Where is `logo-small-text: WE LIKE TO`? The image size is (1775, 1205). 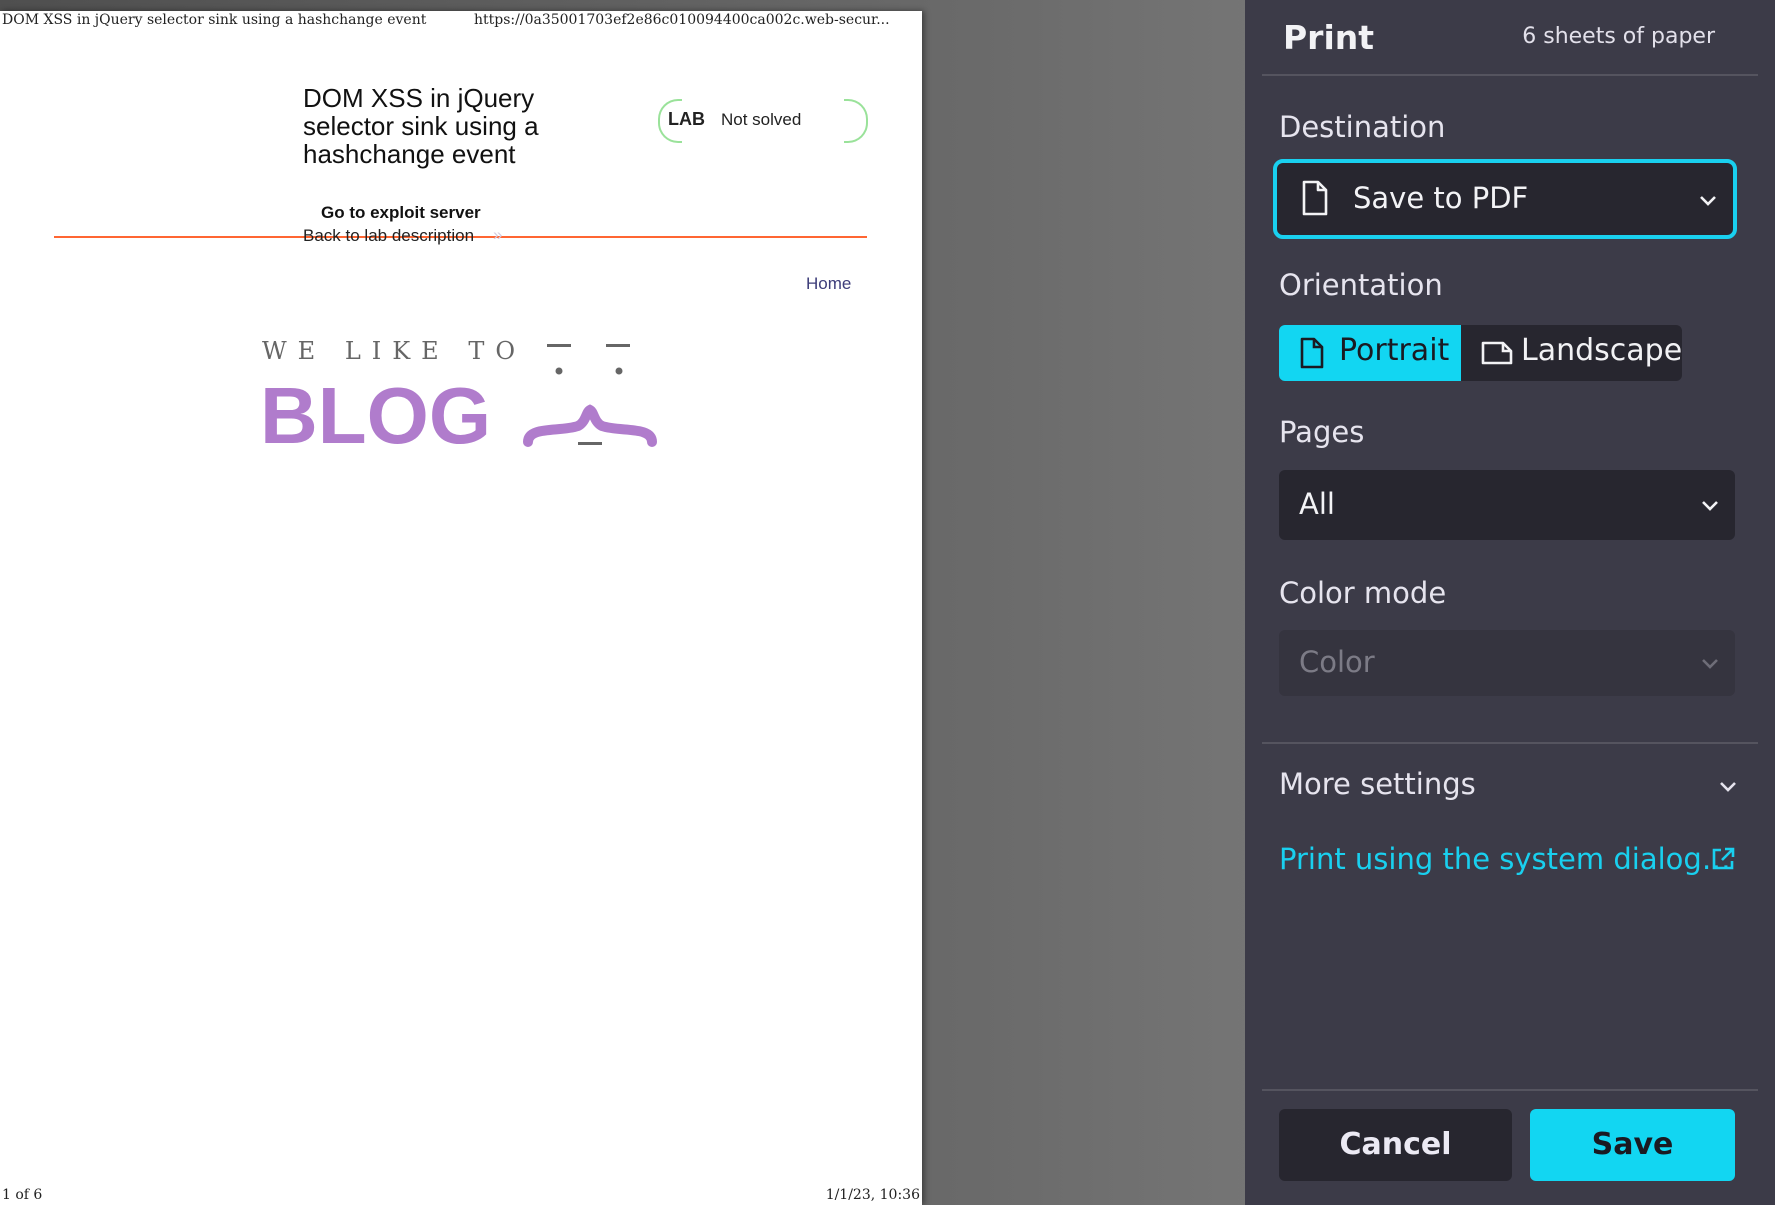
logo-small-text: WE LIKE TO is located at coordinates (394, 351).